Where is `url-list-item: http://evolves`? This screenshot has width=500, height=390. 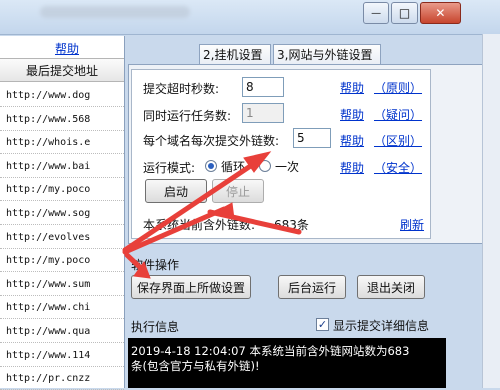 url-list-item: http://evolves is located at coordinates (62, 237).